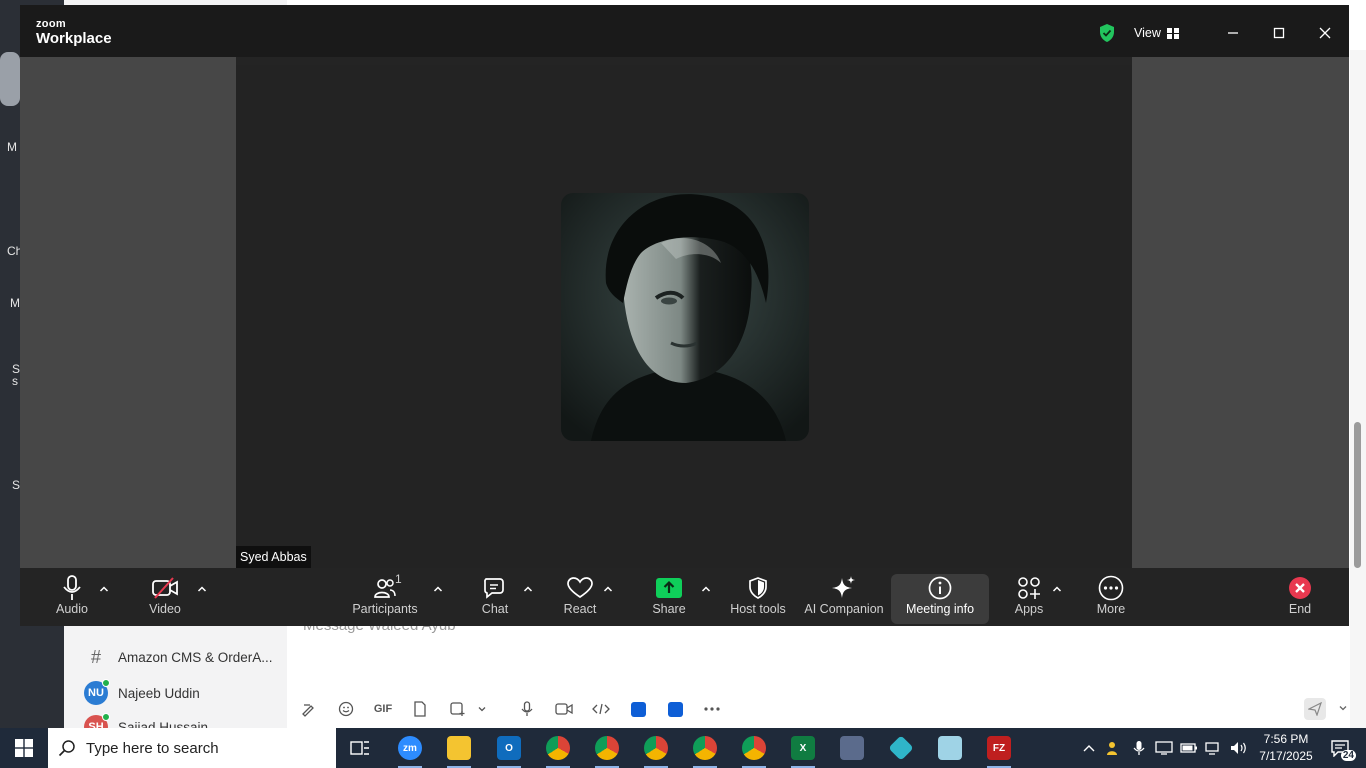 The height and width of the screenshot is (768, 1366). I want to click on chat-button: Chat, so click(495, 599).